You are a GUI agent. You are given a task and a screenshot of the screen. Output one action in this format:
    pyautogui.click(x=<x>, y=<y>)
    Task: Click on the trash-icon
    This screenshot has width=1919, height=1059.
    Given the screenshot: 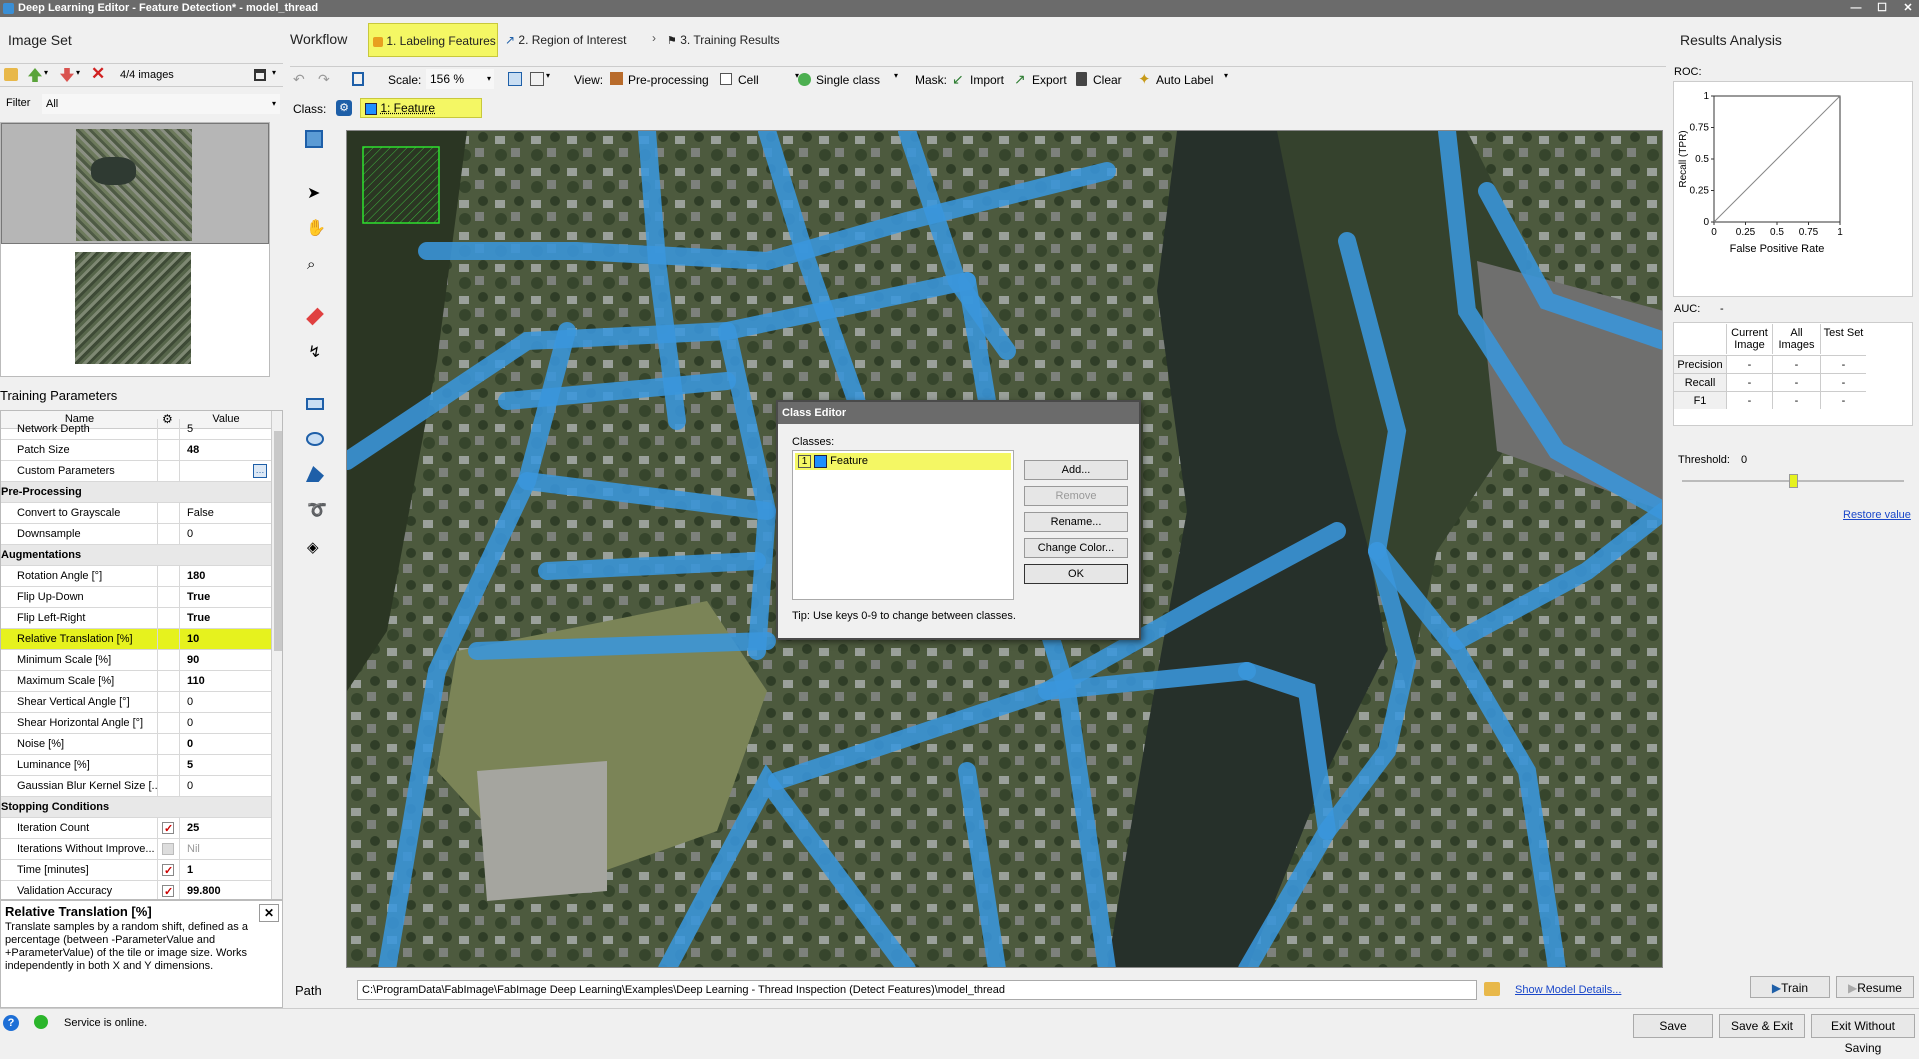 What is the action you would take?
    pyautogui.click(x=1081, y=79)
    